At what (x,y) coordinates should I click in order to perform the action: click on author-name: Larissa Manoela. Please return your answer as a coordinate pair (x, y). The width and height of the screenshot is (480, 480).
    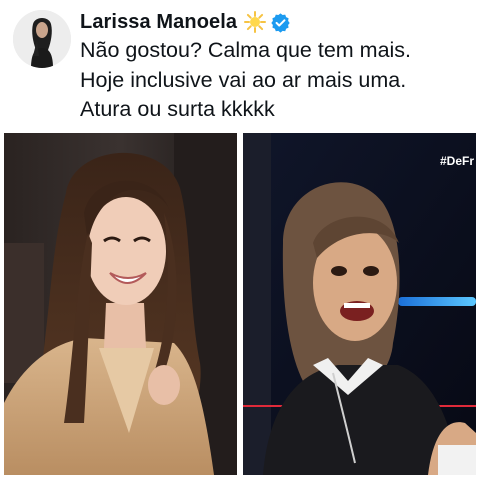
    Looking at the image, I should click on (158, 22).